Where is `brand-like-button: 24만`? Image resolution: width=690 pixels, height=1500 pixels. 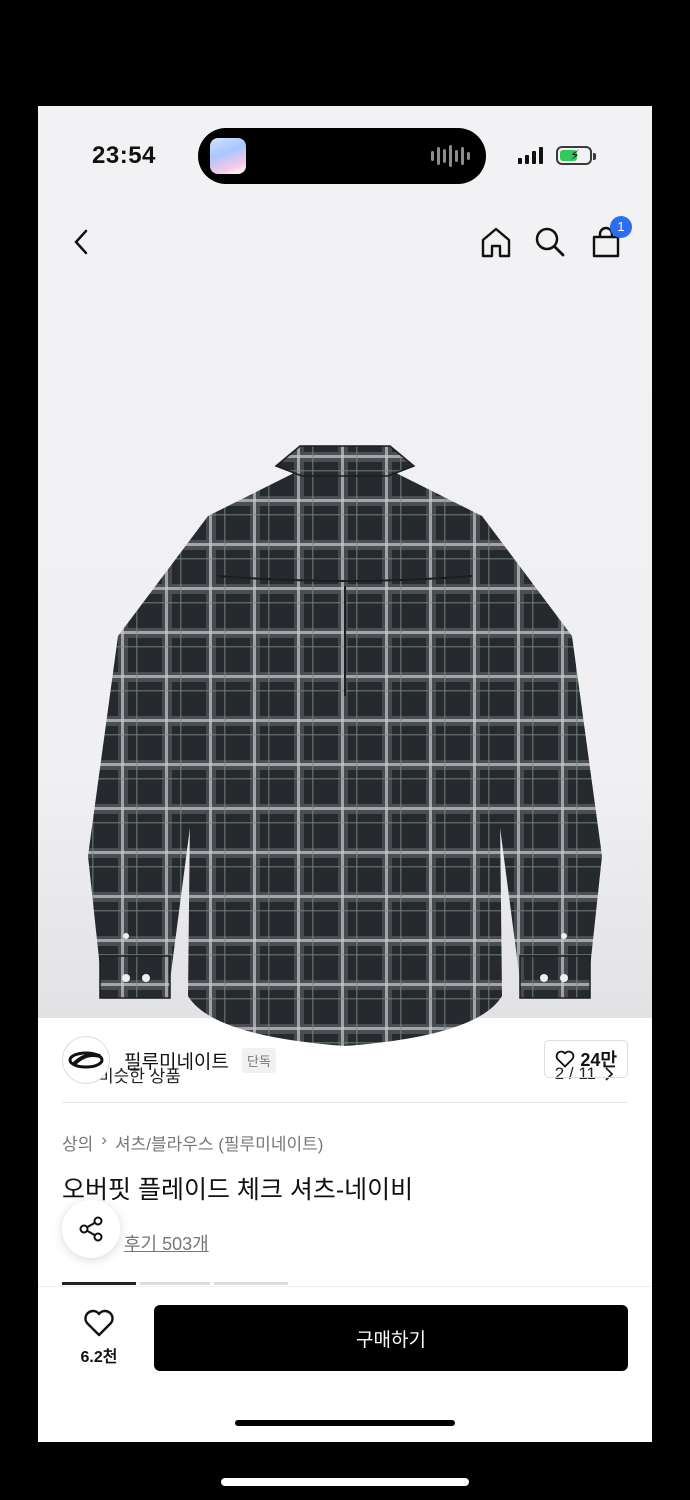 brand-like-button: 24만 is located at coordinates (586, 1059).